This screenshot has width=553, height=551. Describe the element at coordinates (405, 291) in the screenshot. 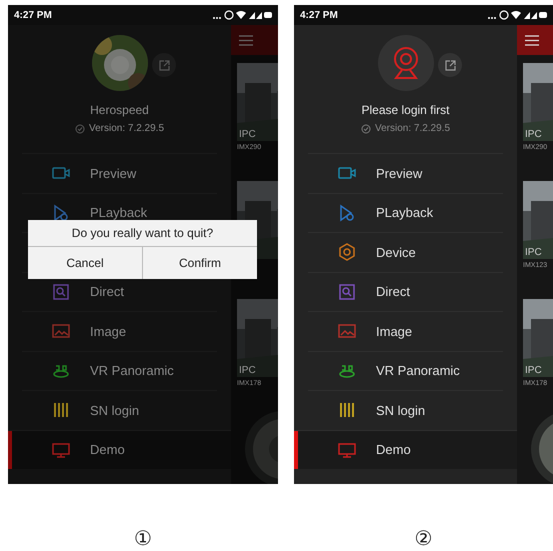

I see `menu-item: Direct` at that location.